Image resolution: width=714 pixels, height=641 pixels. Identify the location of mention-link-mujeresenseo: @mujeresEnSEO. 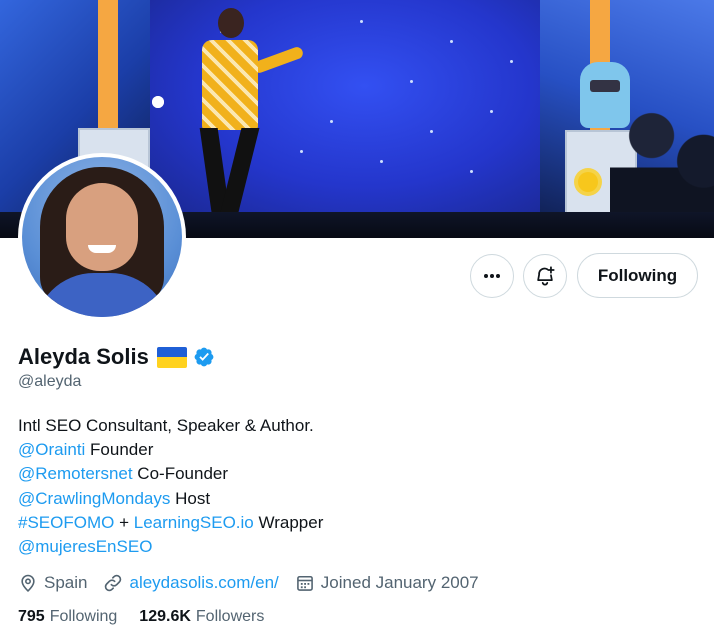
(85, 546).